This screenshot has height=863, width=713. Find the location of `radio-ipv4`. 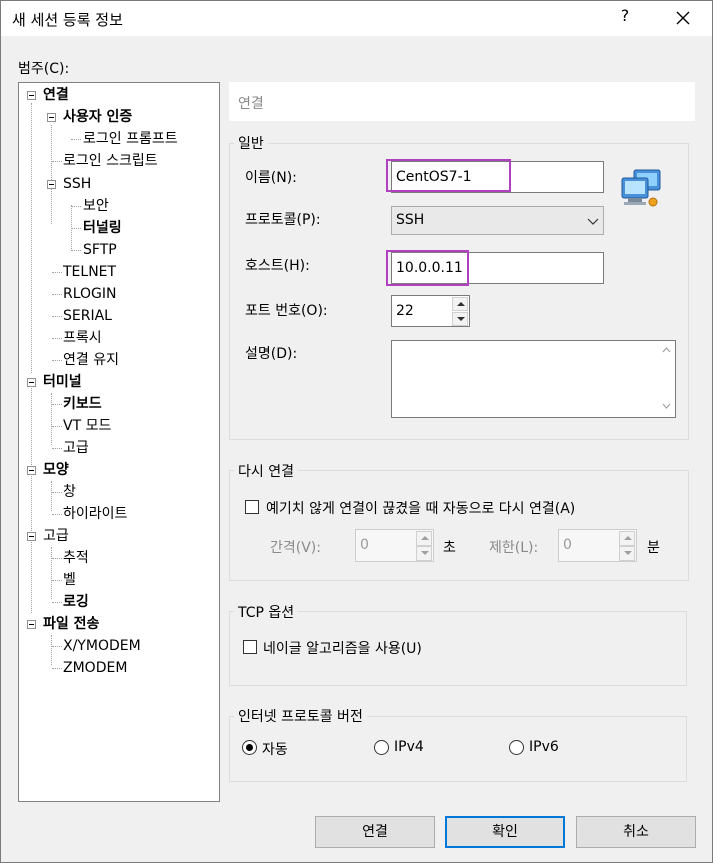

radio-ipv4 is located at coordinates (381, 747).